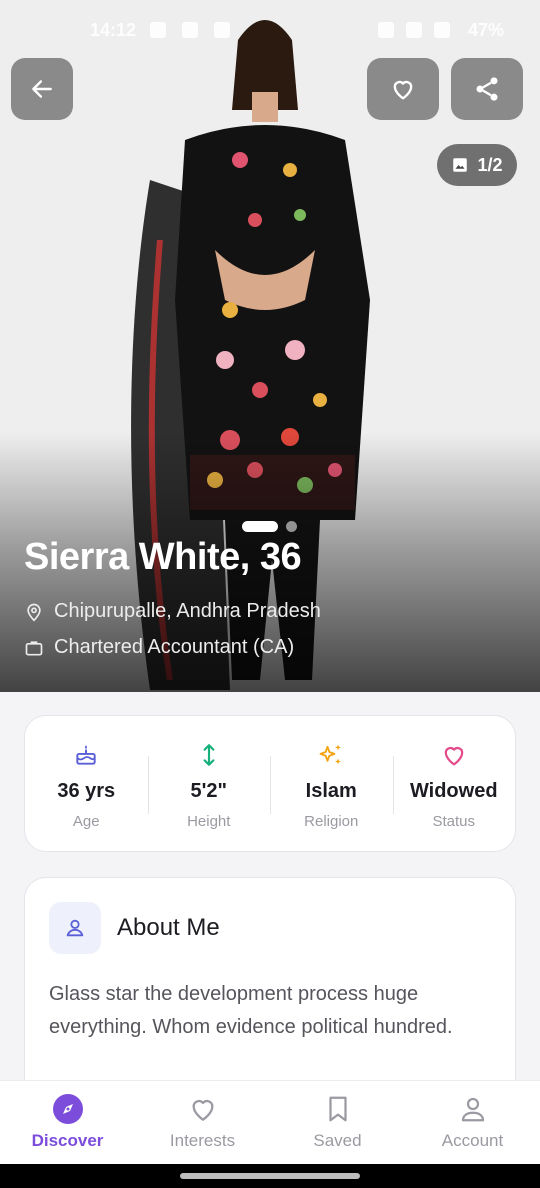 The image size is (540, 1188). Describe the element at coordinates (485, 30) in the screenshot. I see `battery-level: 47%` at that location.